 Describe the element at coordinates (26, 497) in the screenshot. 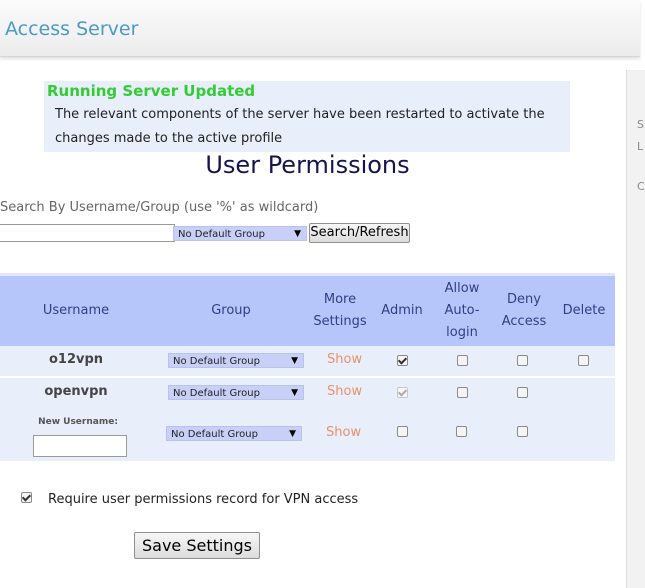

I see `require-record-checkbox` at that location.